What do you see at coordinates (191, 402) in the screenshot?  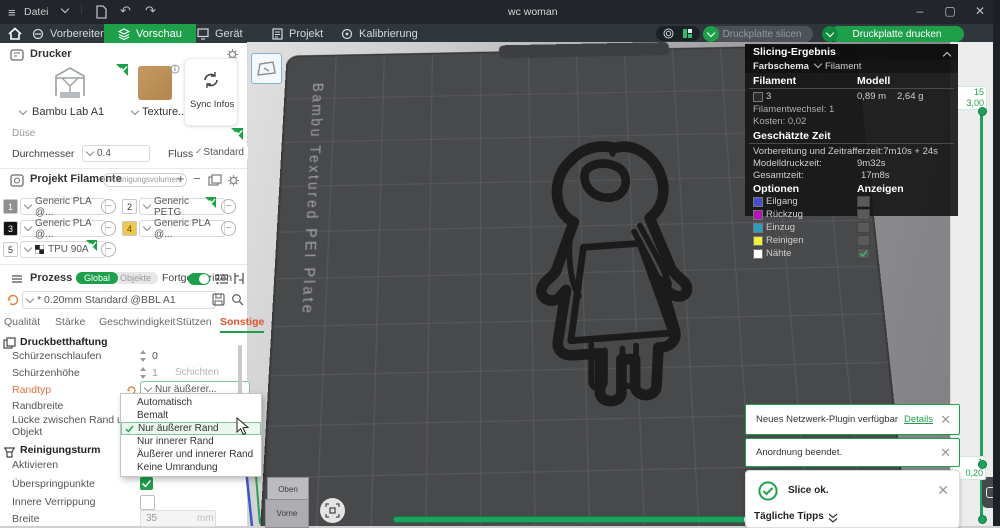 I see `menu-item-automatisch: Automatisch` at bounding box center [191, 402].